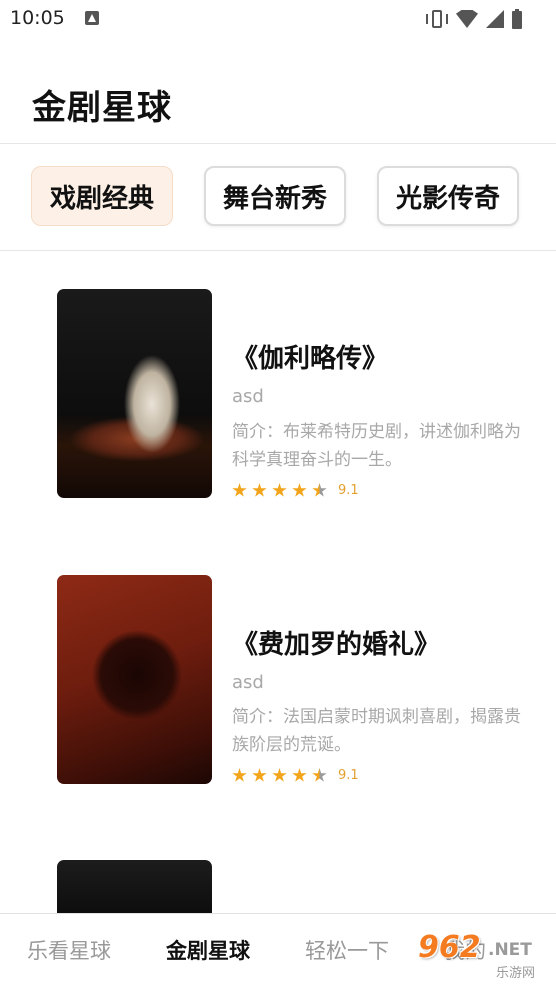 The width and height of the screenshot is (556, 989). What do you see at coordinates (347, 950) in the screenshot?
I see `nav-item-relax: 轻松一下` at bounding box center [347, 950].